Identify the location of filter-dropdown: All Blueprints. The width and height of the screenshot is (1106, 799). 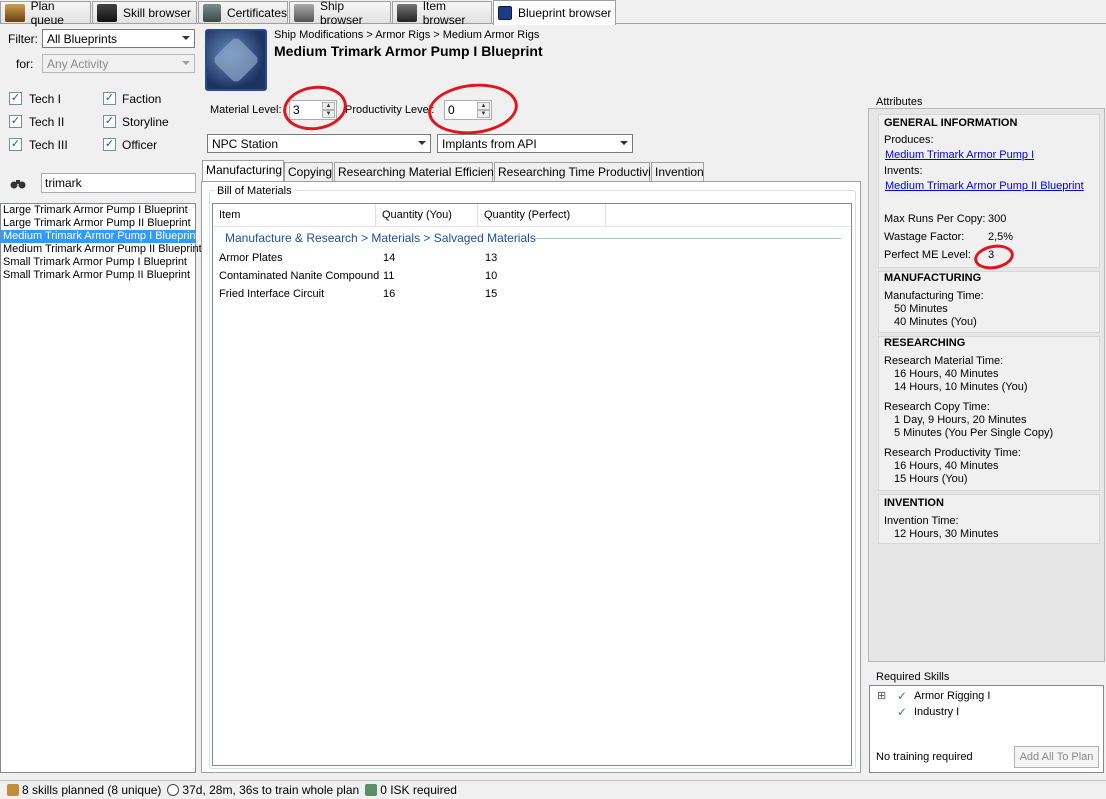
(118, 38).